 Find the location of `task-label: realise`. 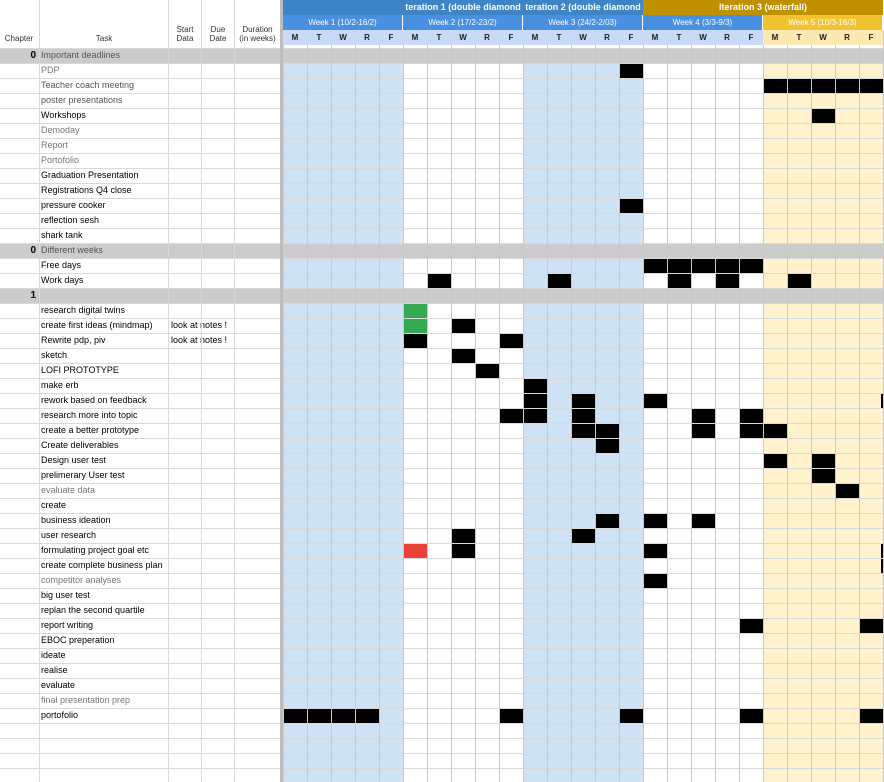

task-label: realise is located at coordinates (54, 670).